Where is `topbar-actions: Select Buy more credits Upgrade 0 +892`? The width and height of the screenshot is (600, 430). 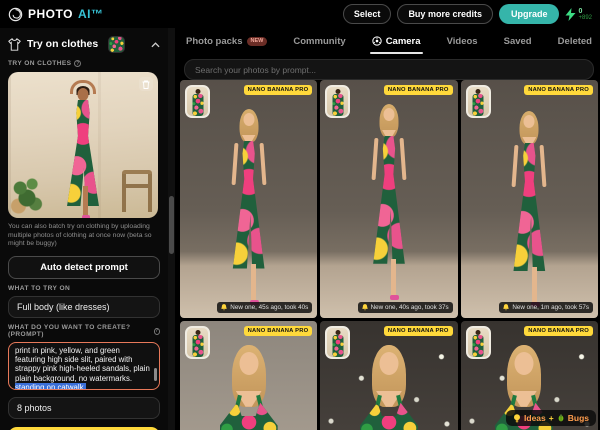 topbar-actions: Select Buy more credits Upgrade 0 +892 is located at coordinates (467, 14).